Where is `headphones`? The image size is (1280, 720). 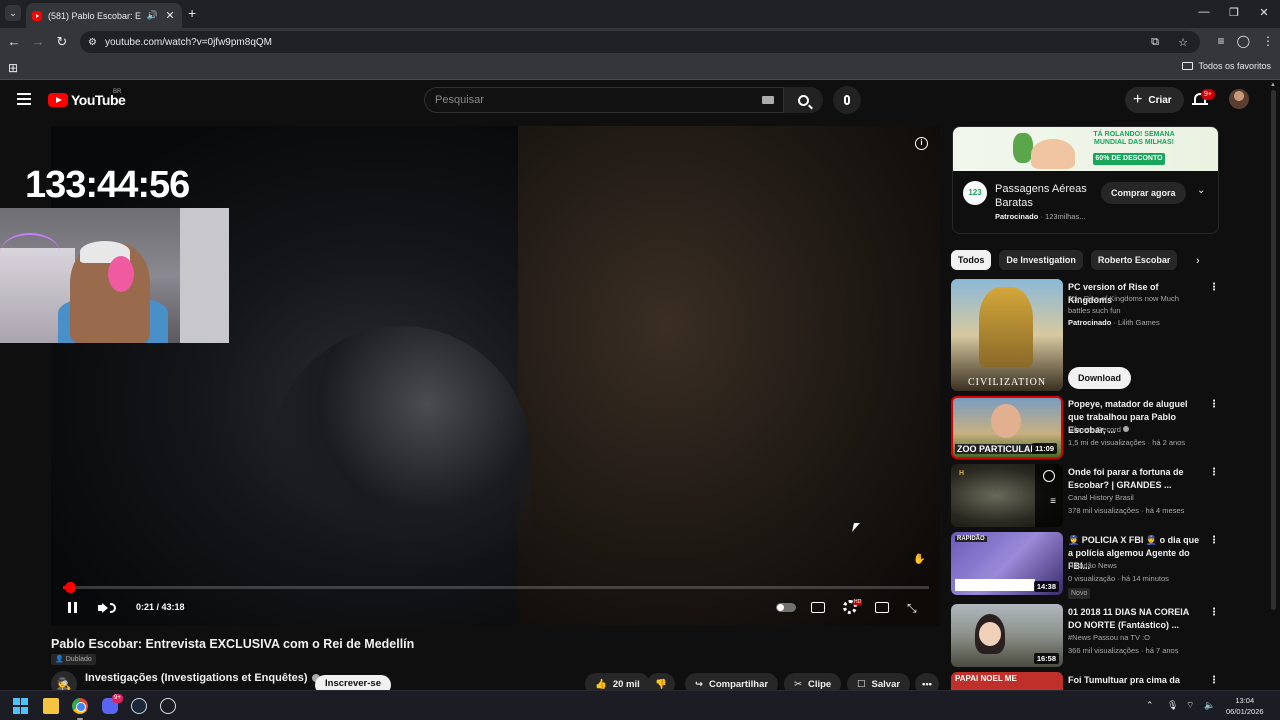 headphones is located at coordinates (121, 274).